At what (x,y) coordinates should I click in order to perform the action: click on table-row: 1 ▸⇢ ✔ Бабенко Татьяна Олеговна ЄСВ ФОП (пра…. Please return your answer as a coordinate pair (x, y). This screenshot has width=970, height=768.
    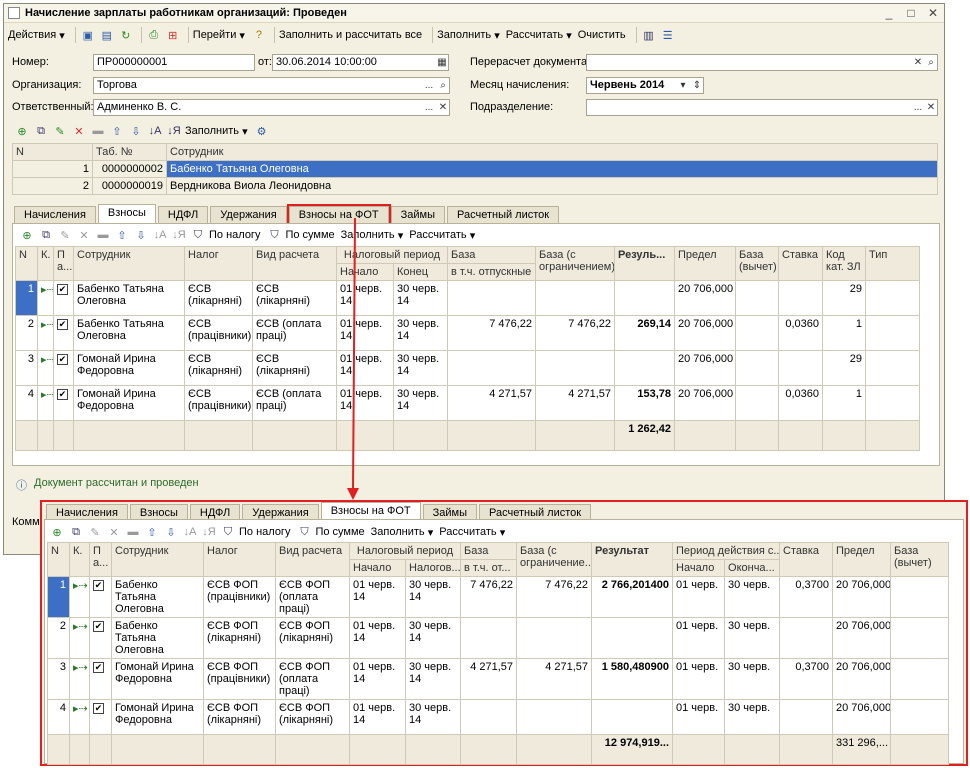
    Looking at the image, I should click on (498, 597).